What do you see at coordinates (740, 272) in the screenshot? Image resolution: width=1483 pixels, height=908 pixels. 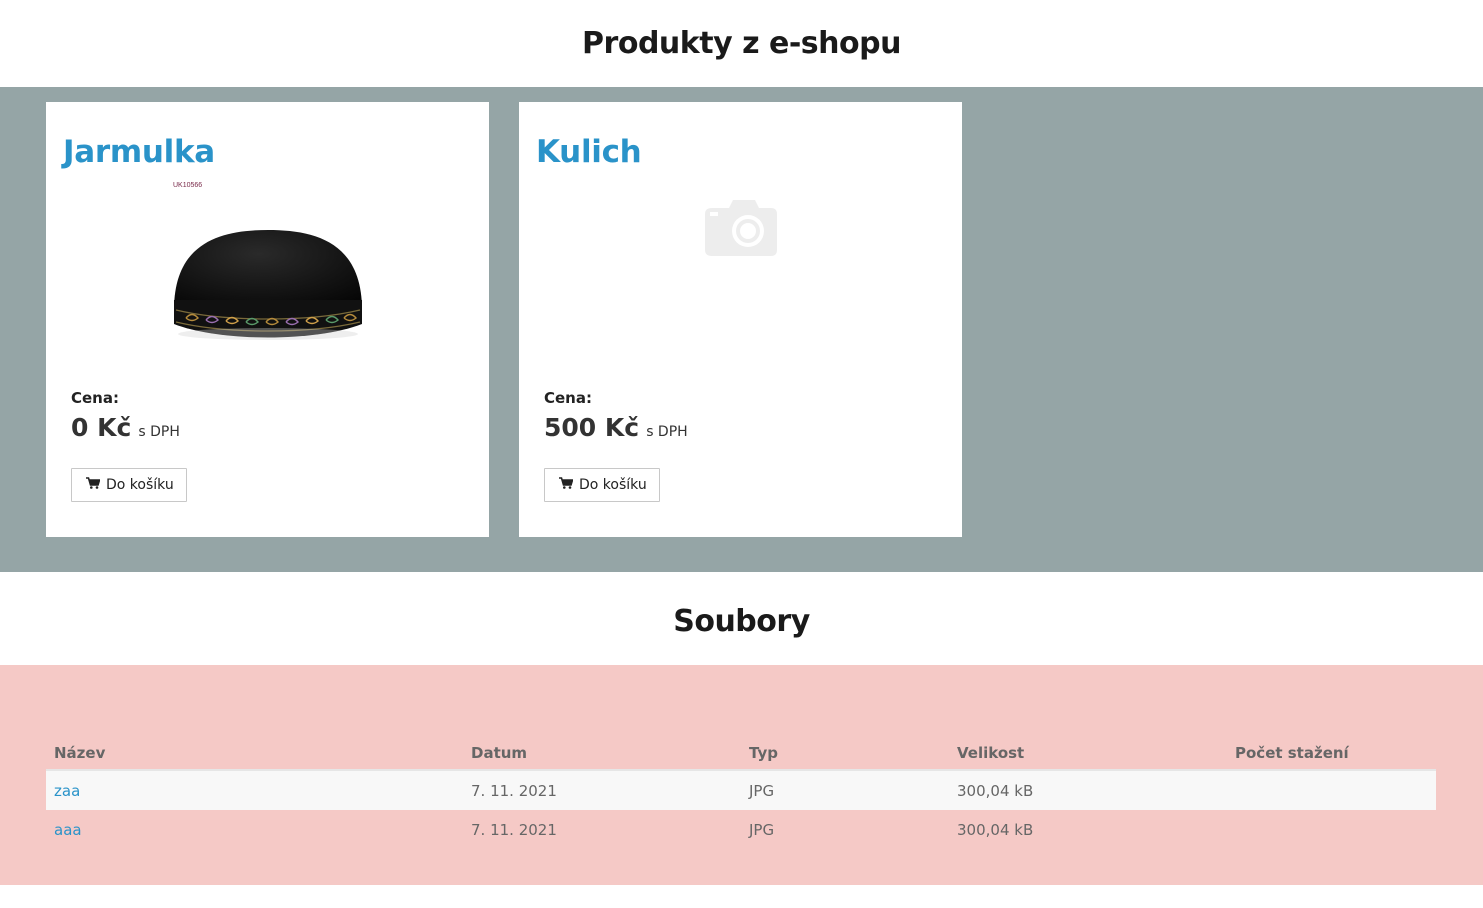 I see `product-image` at bounding box center [740, 272].